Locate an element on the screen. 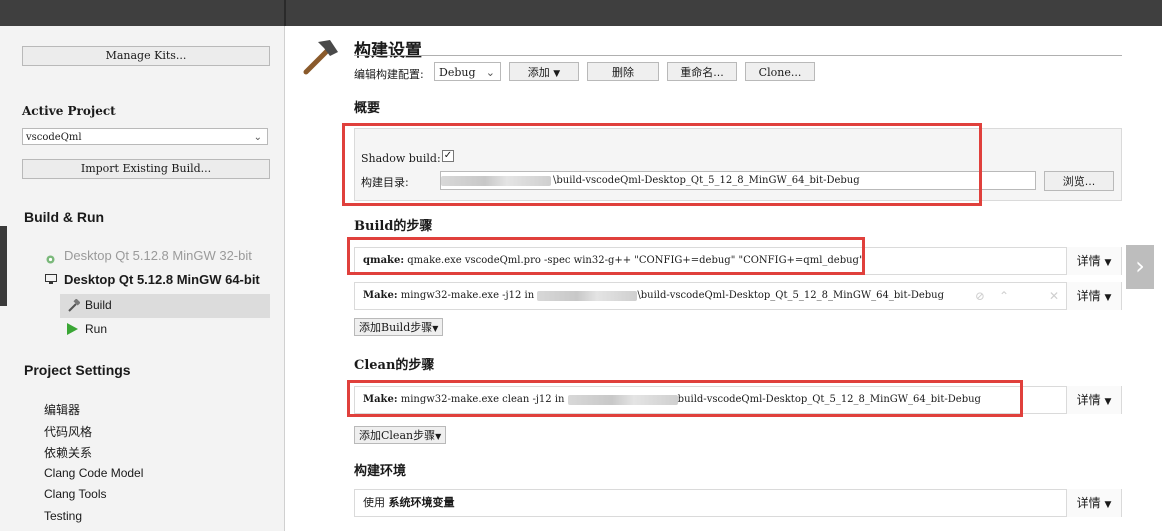  sidebar-item-clang-tools: Clang Tools is located at coordinates (75, 494).